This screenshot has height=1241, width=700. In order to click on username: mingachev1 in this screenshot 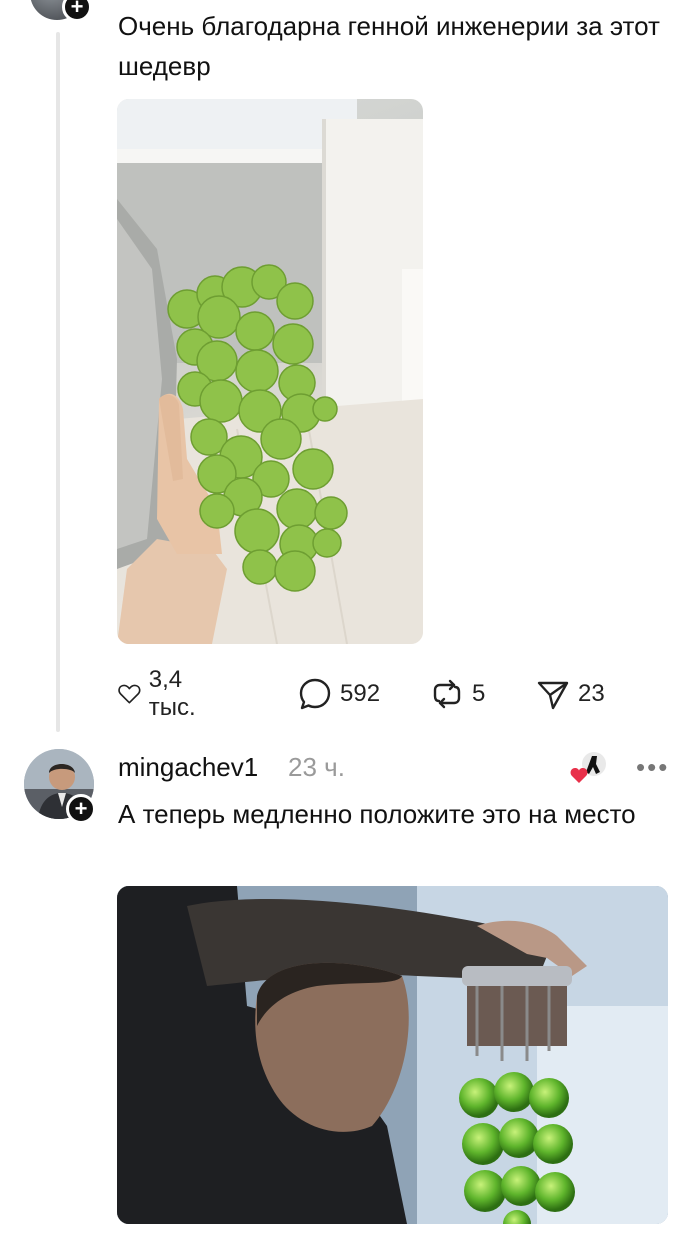, I will do `click(188, 767)`.